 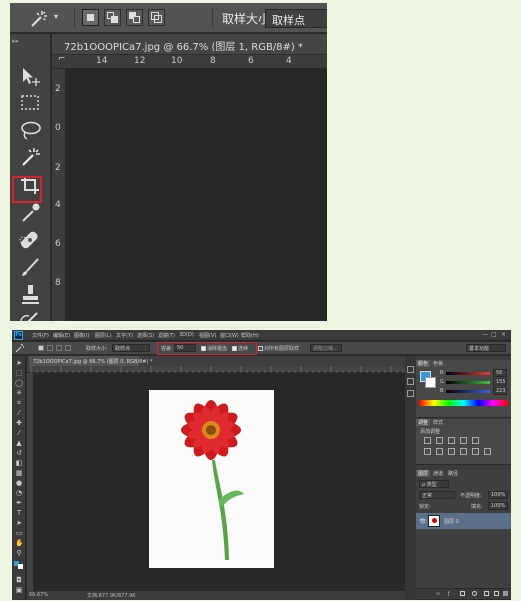 I want to click on properties-panel-icon, so click(x=410, y=381).